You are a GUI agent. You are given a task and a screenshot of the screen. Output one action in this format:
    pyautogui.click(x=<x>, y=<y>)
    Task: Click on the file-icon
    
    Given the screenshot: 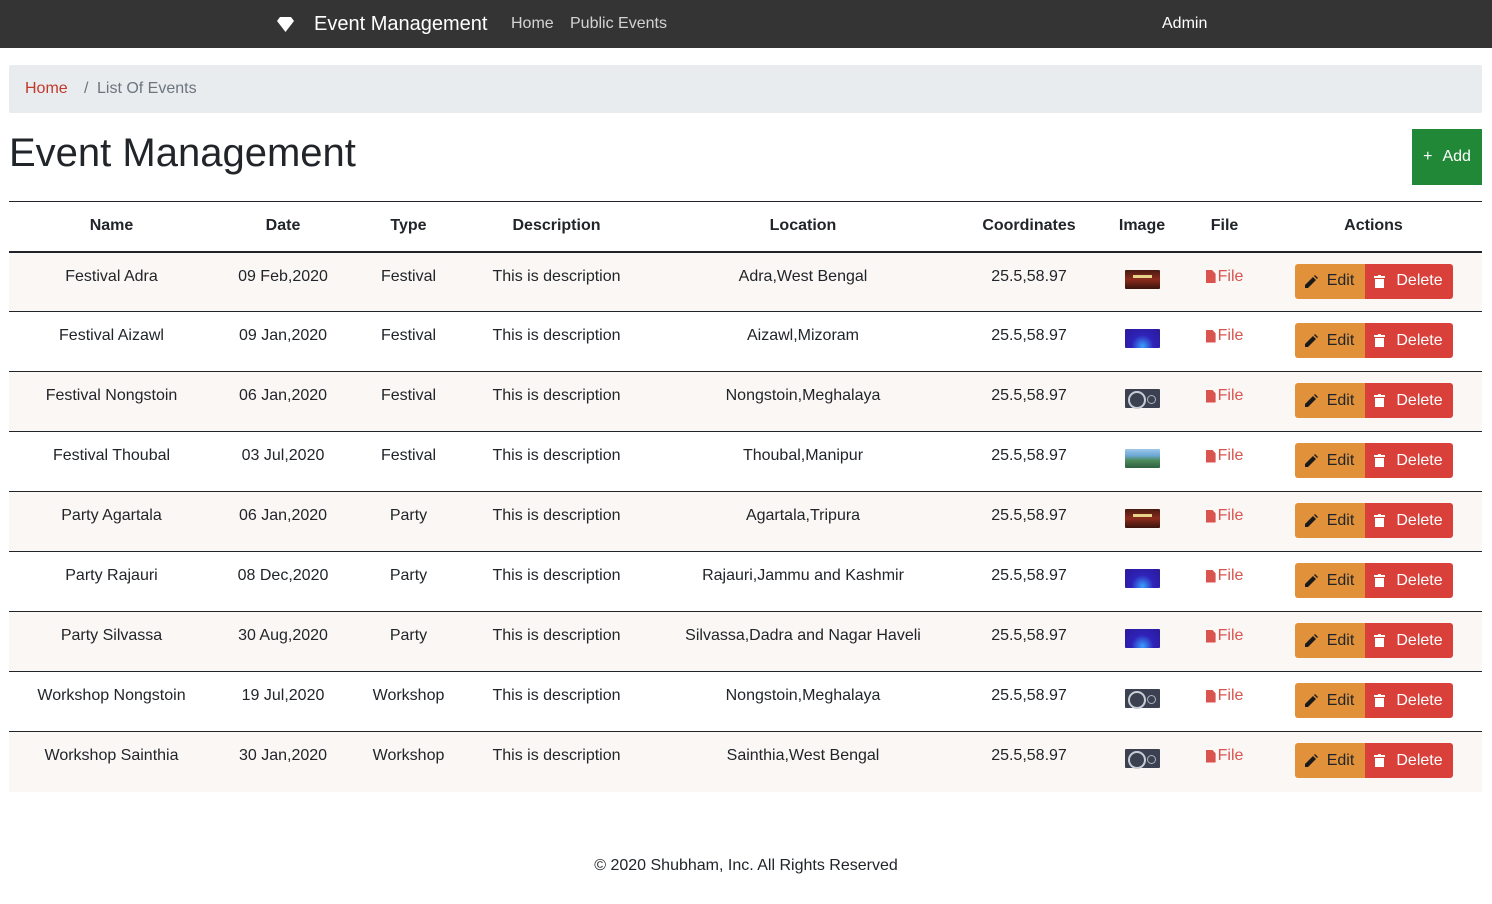 What is the action you would take?
    pyautogui.click(x=1210, y=756)
    